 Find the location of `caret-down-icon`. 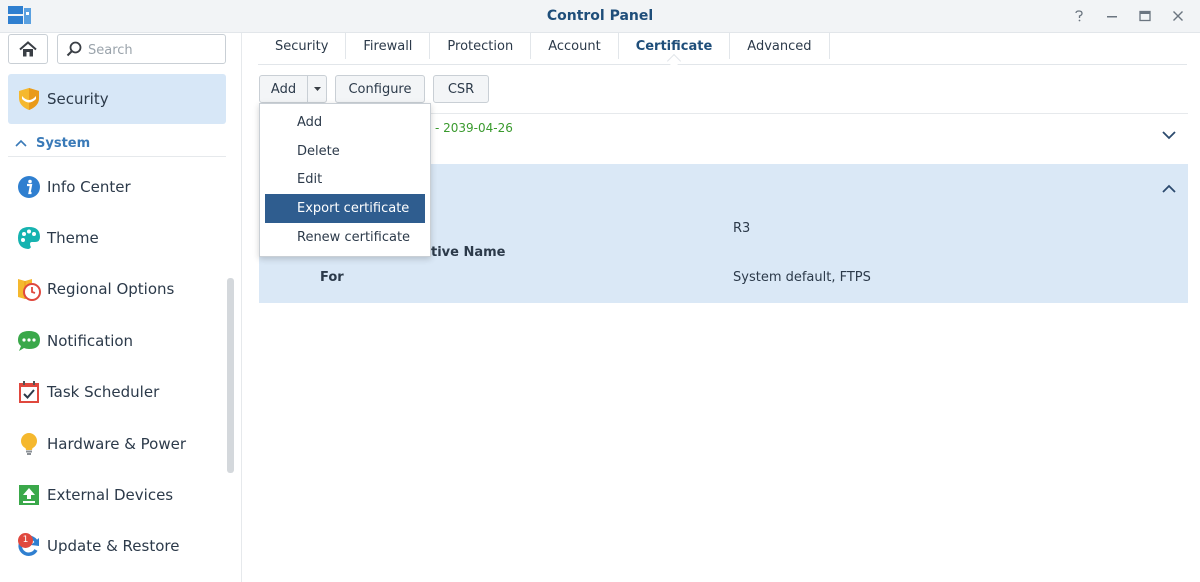

caret-down-icon is located at coordinates (317, 89).